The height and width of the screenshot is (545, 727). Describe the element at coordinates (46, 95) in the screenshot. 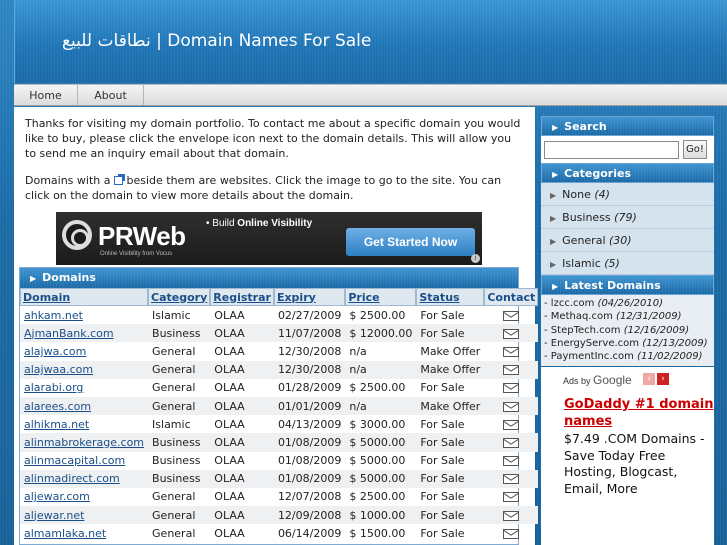

I see `nav-home: Home` at that location.